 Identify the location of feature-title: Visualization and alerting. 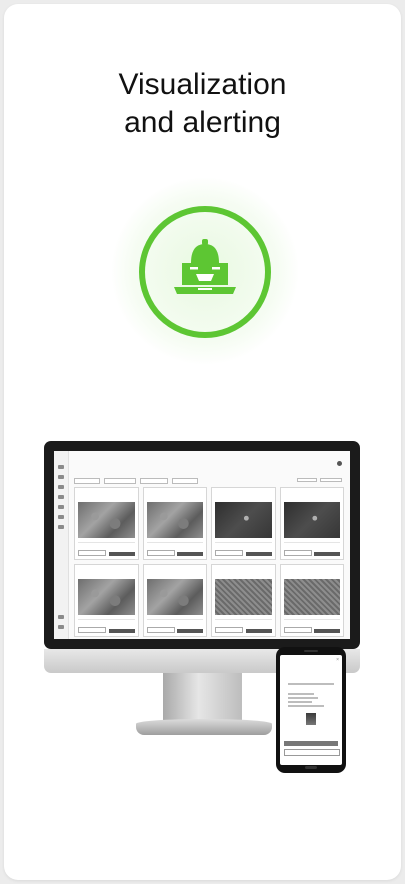
(202, 104).